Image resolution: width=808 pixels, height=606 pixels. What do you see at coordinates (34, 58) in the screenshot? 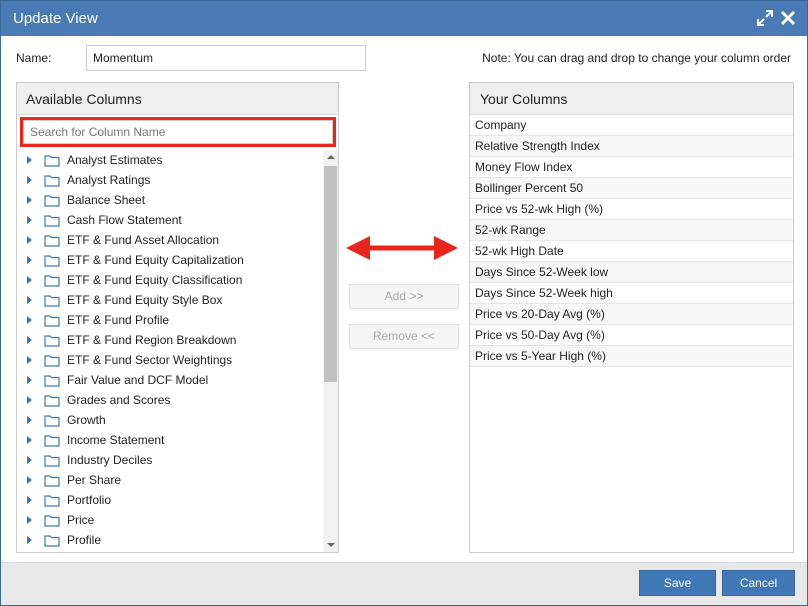
I see `name-label: Name:` at bounding box center [34, 58].